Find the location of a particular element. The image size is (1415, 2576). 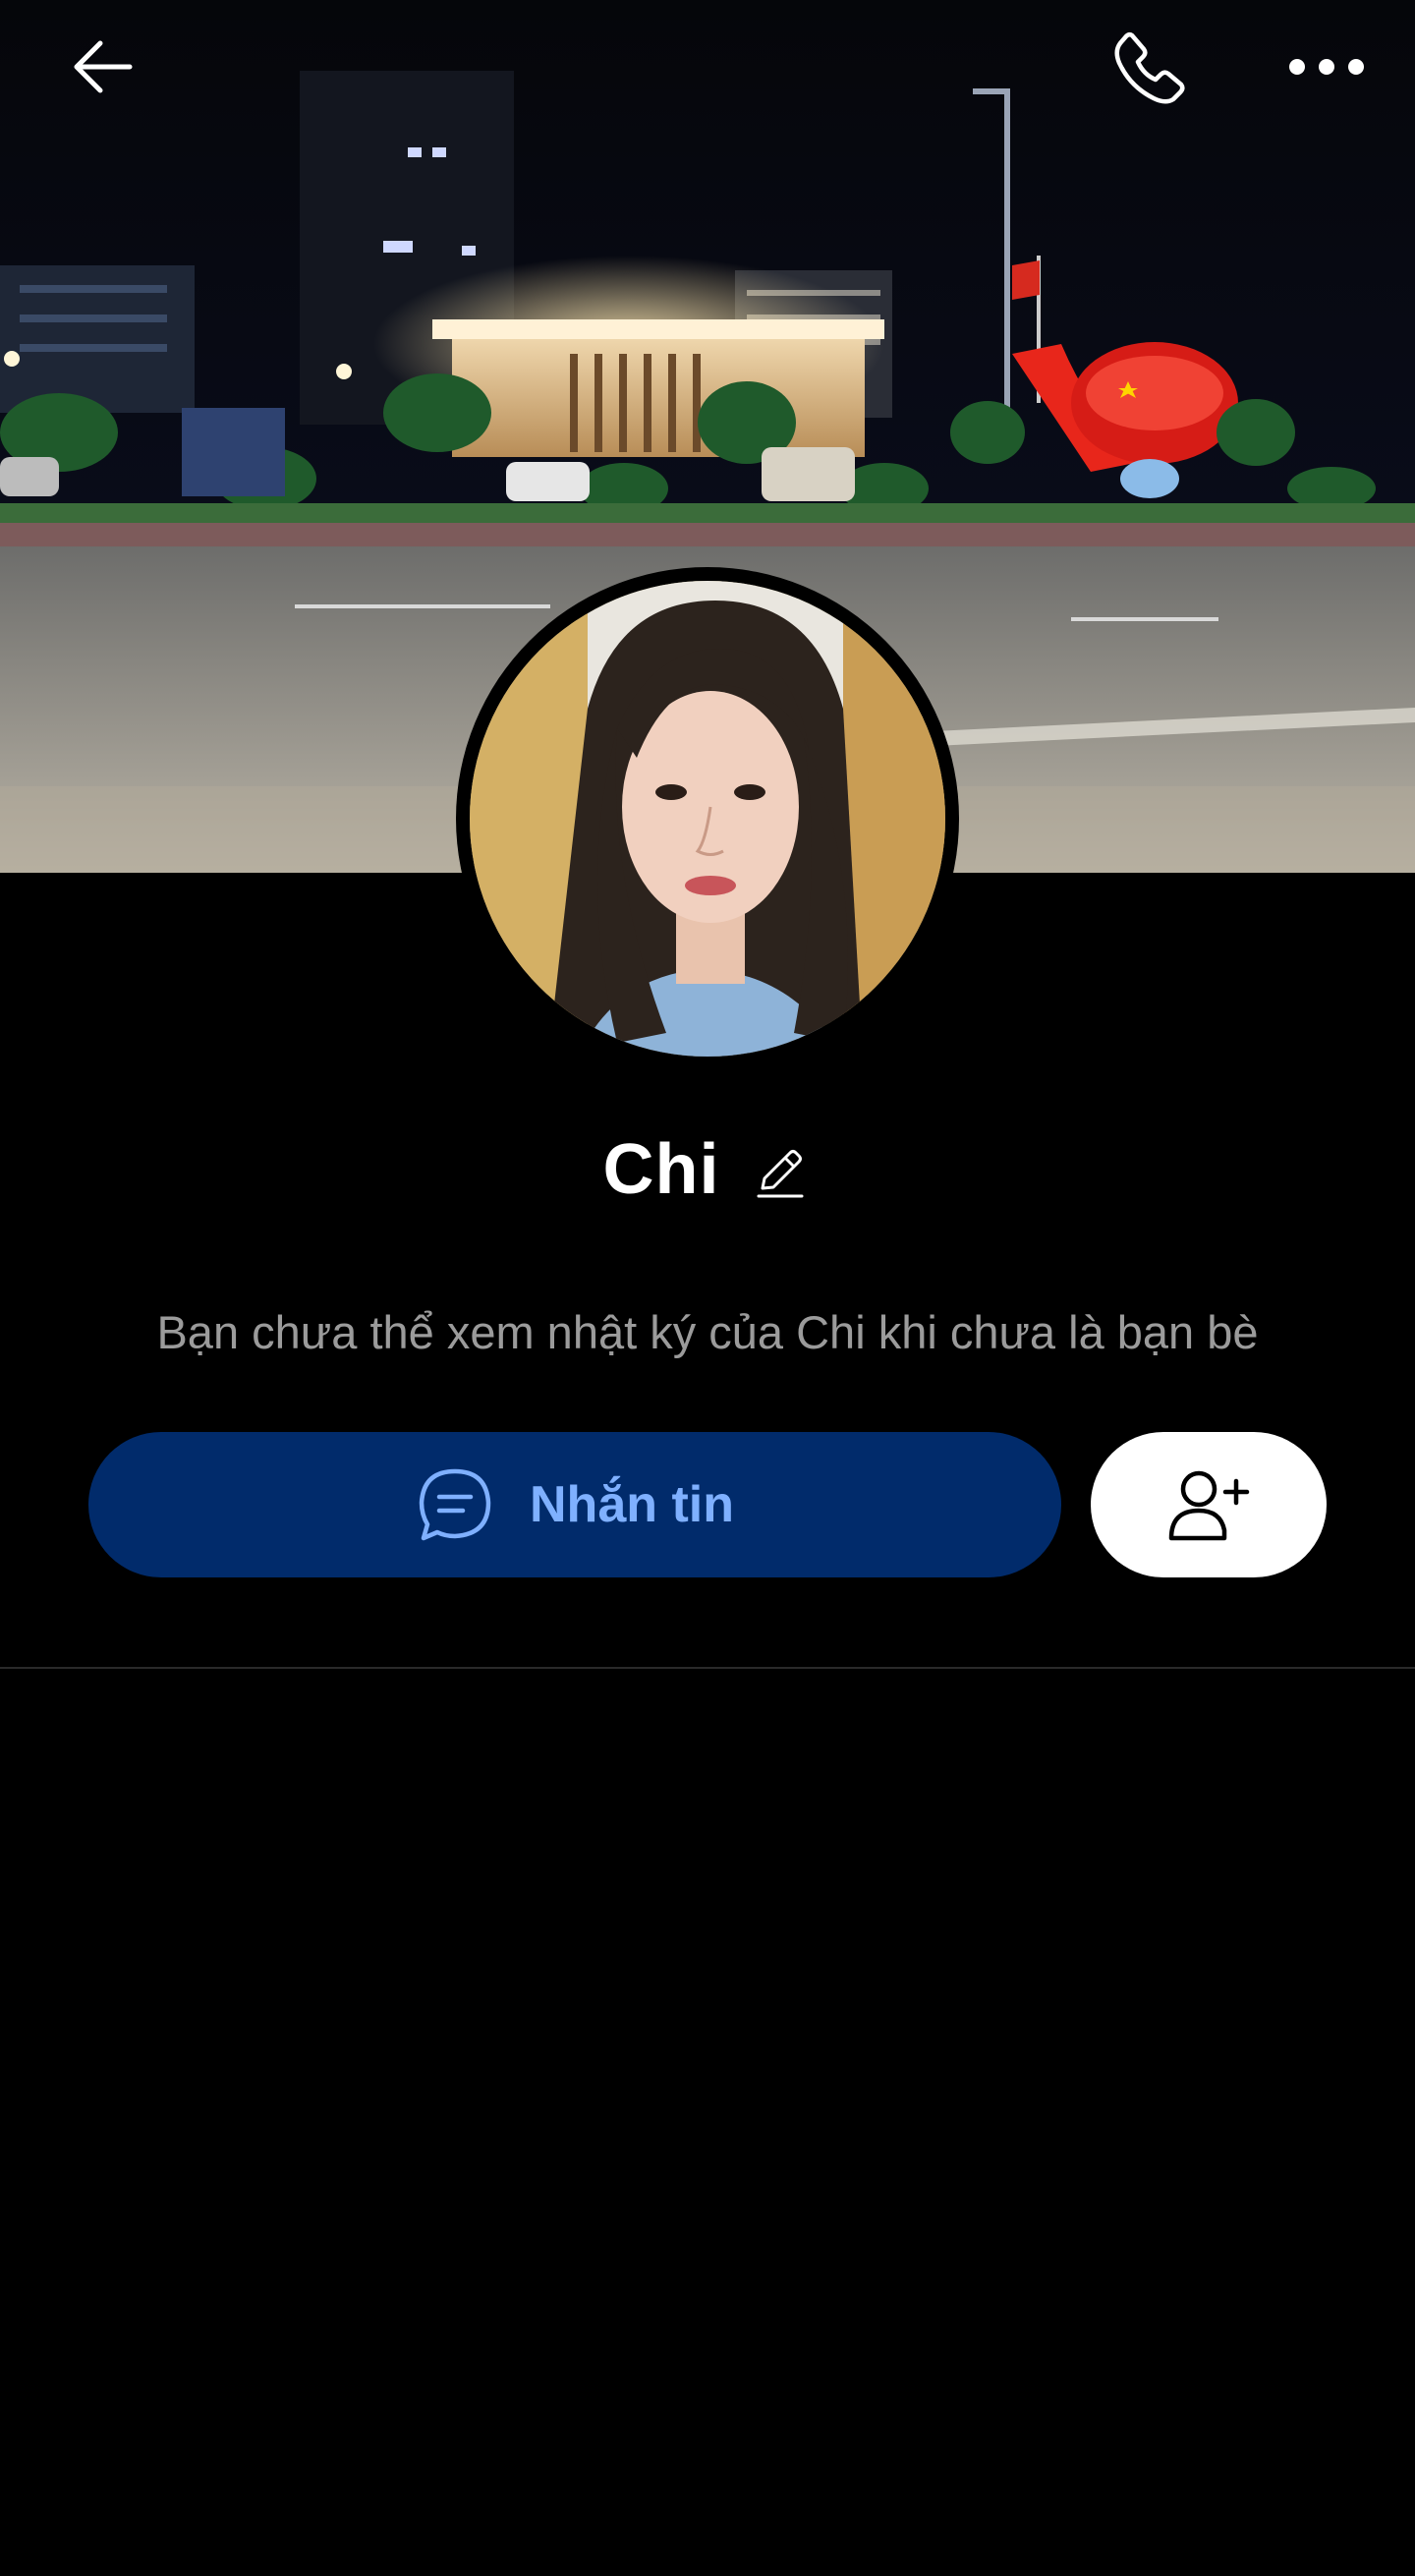

arrow-left-icon is located at coordinates (103, 67).